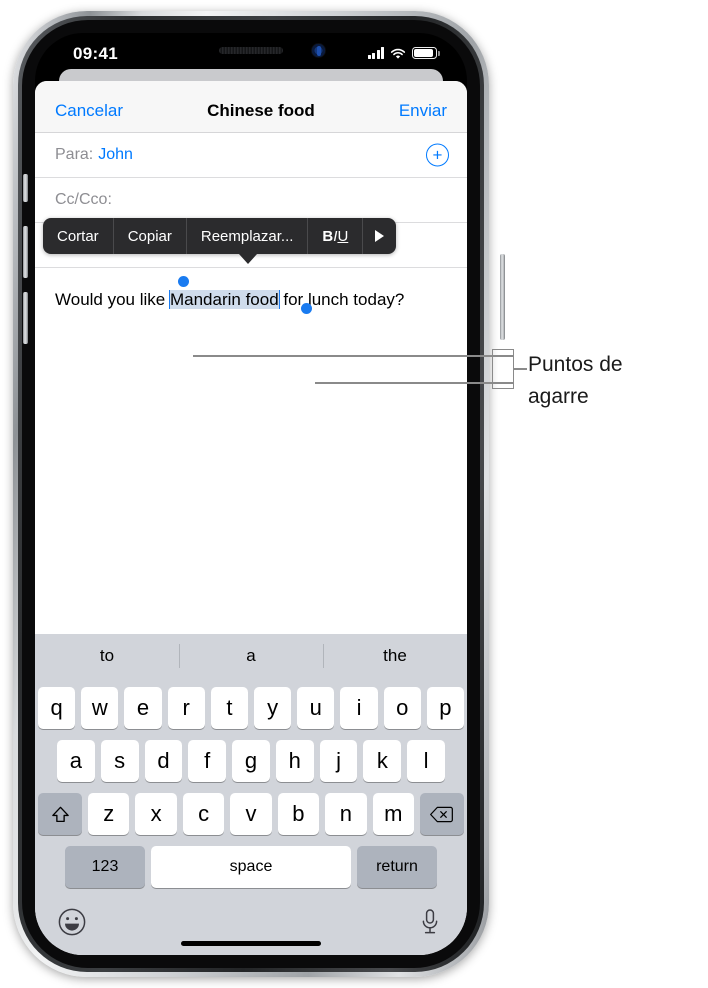  Describe the element at coordinates (318, 50) in the screenshot. I see `front-camera-icon` at that location.